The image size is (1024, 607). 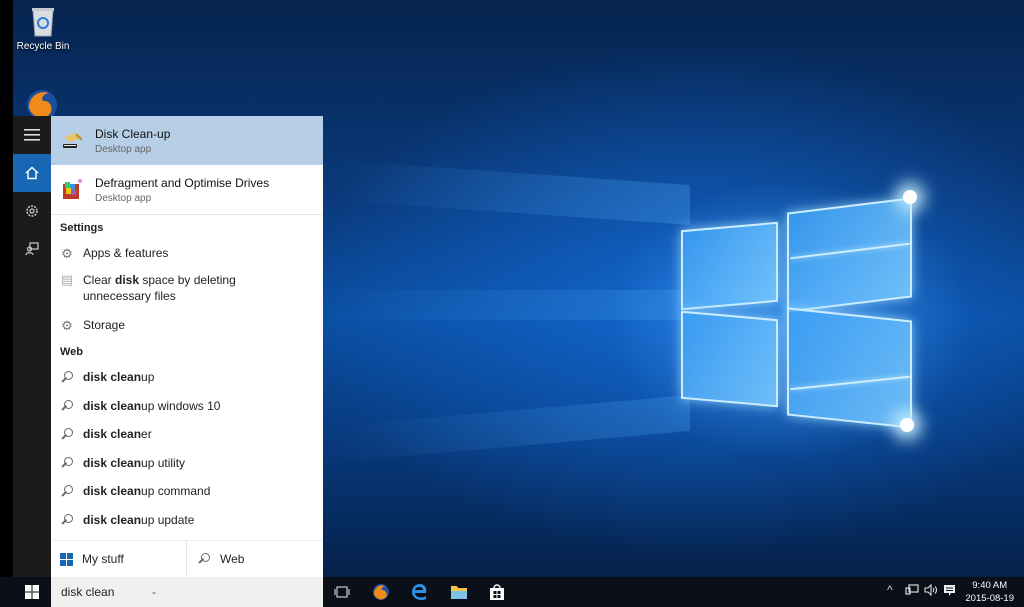 I want to click on gear-icon, so click(x=32, y=211).